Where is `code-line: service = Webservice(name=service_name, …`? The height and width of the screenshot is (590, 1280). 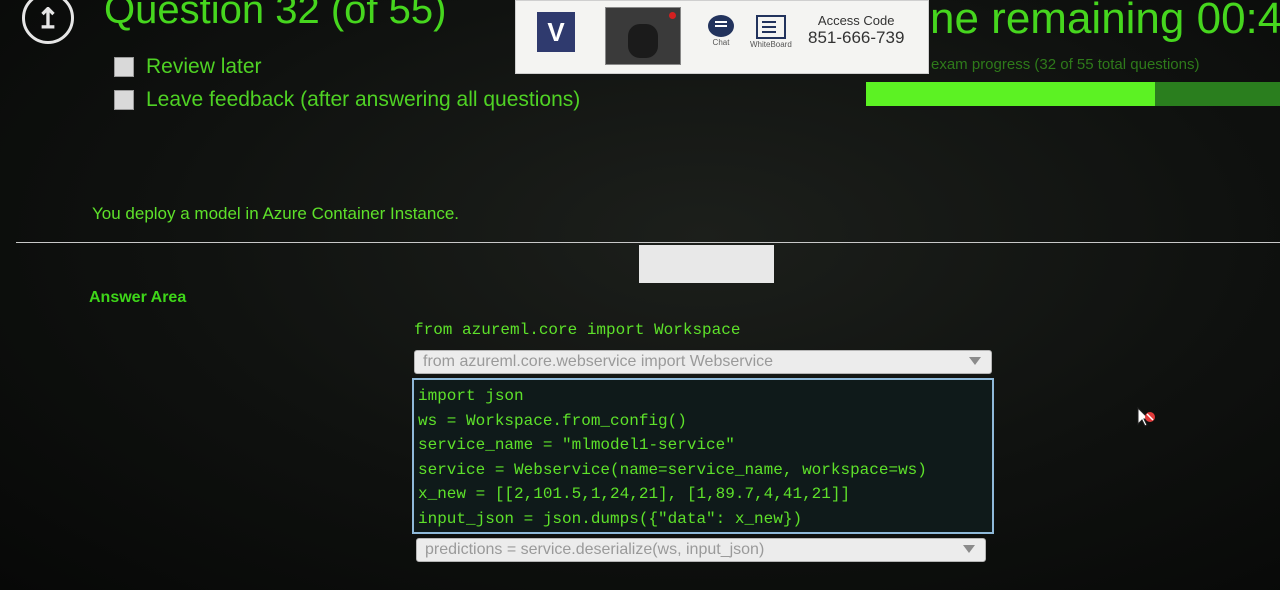 code-line: service = Webservice(name=service_name, … is located at coordinates (672, 469).